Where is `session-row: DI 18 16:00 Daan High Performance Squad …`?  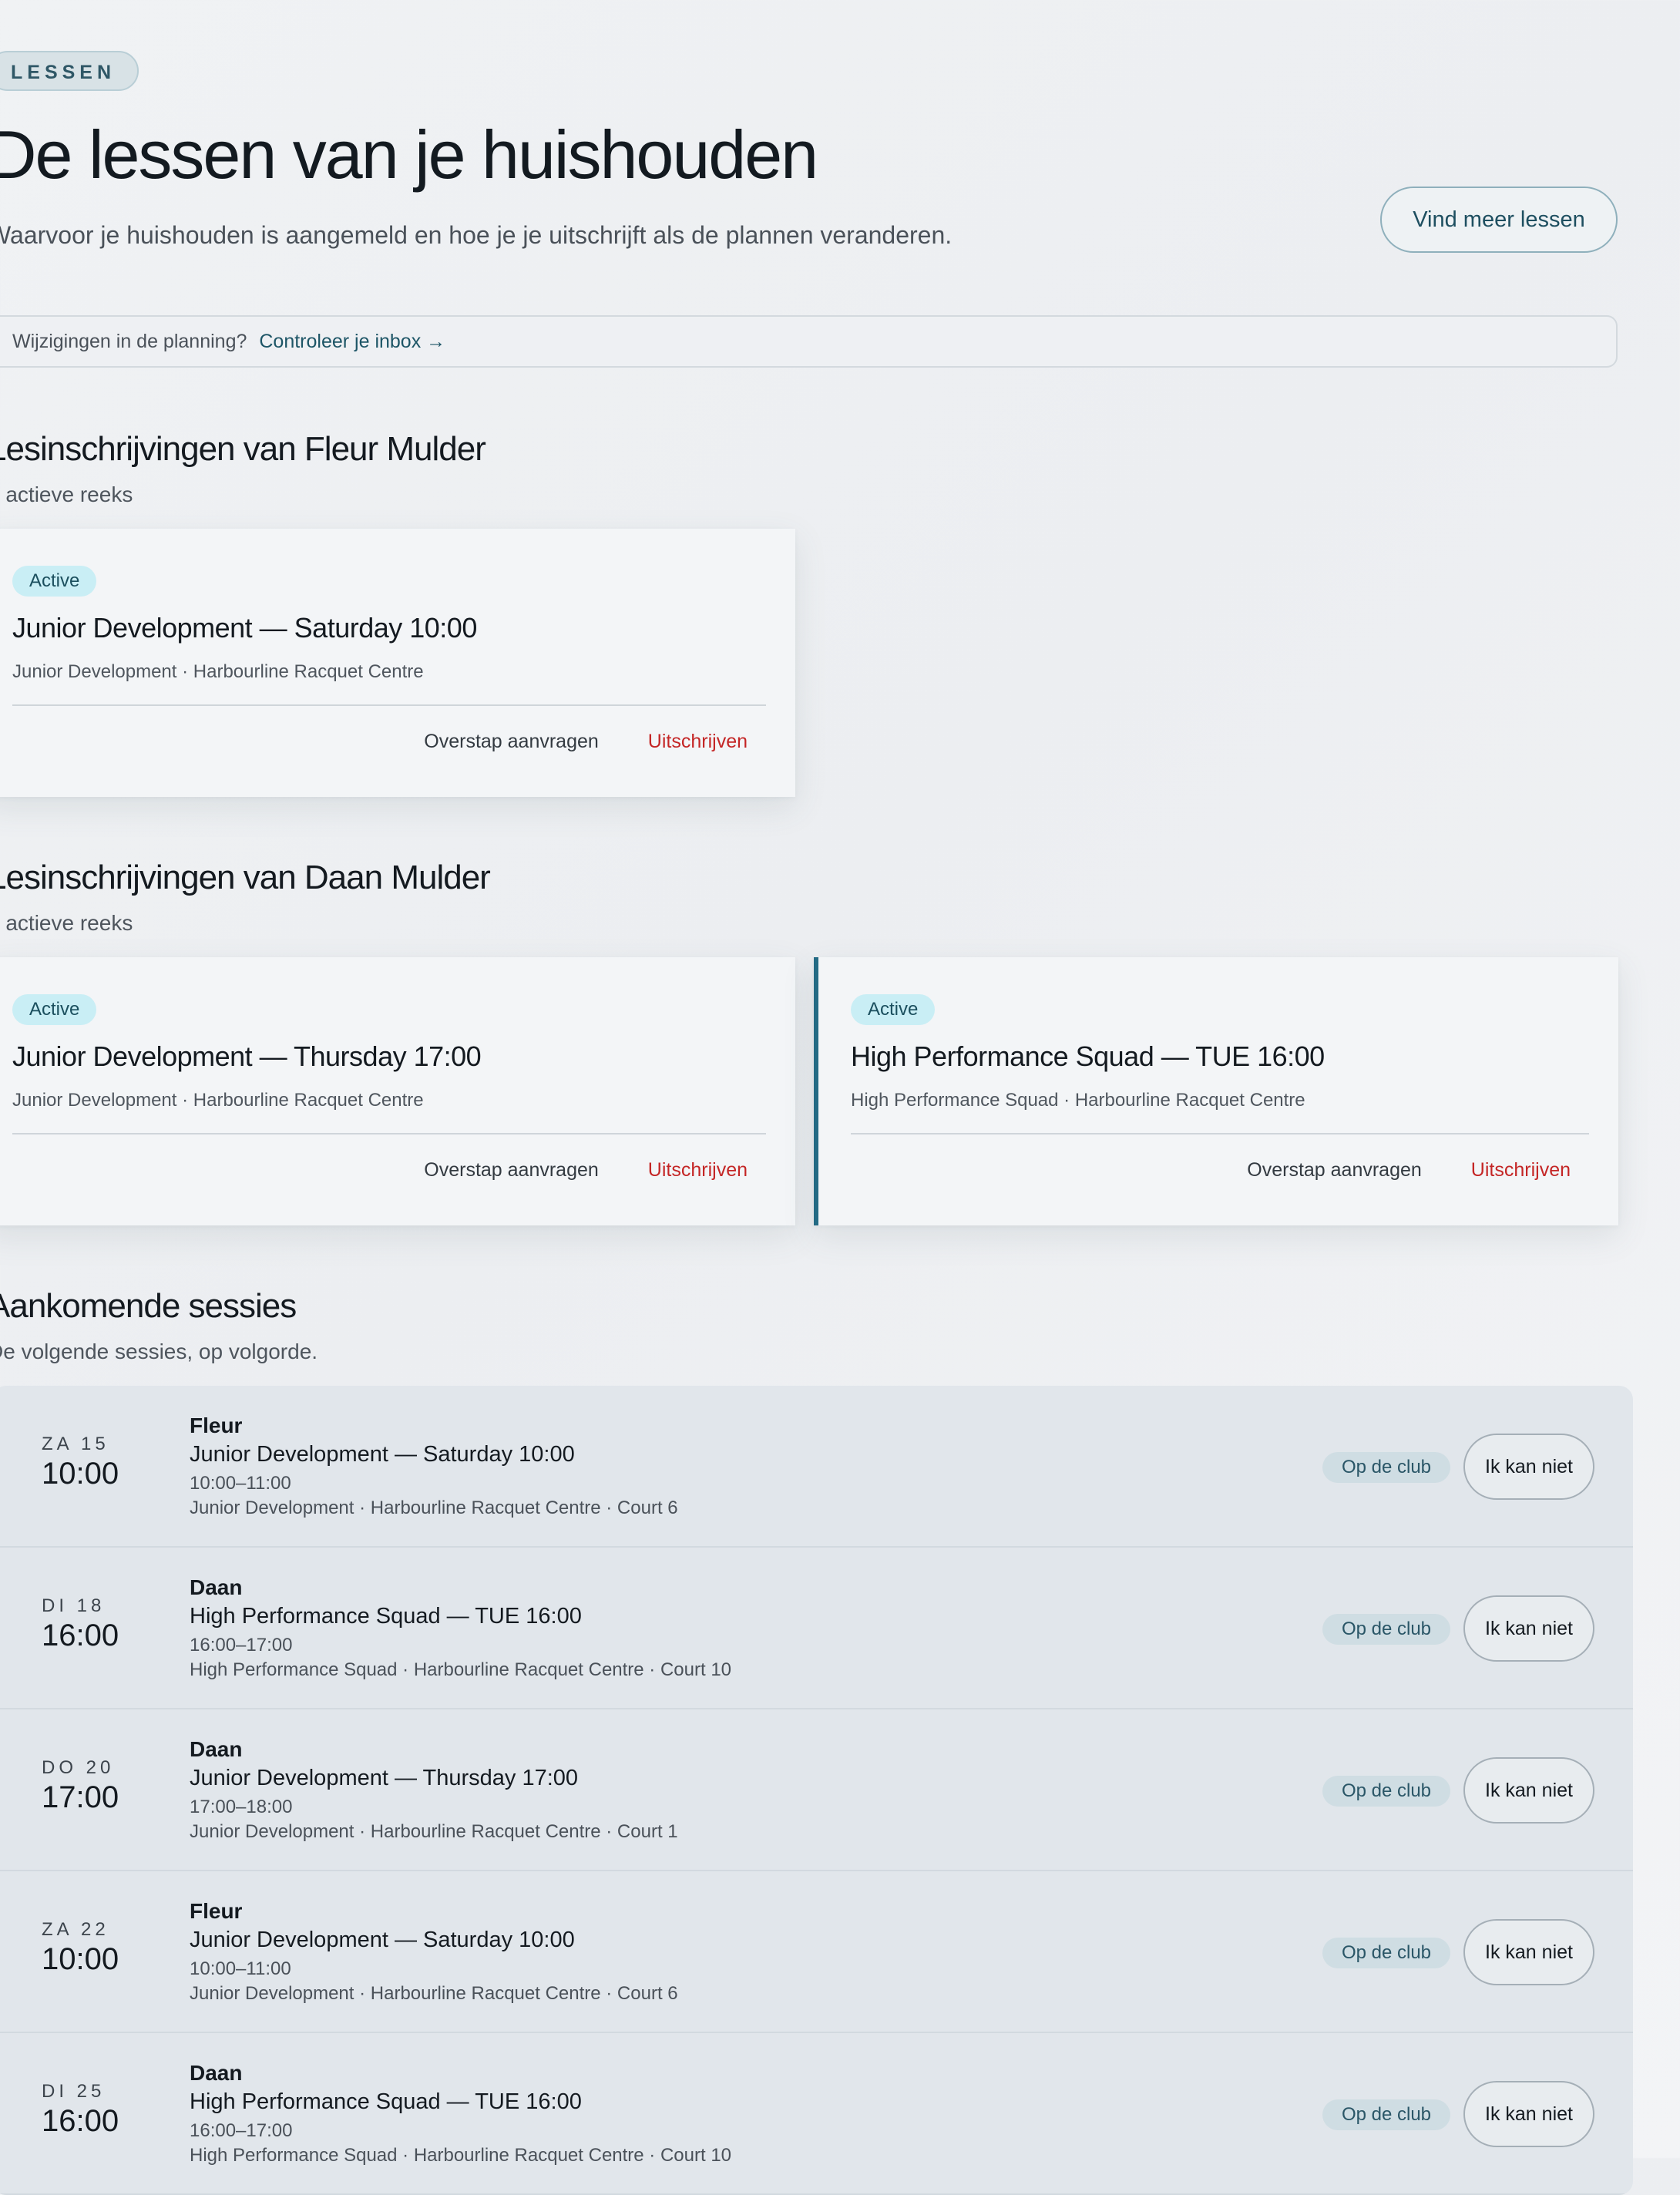
session-row: DI 18 16:00 Daan High Performance Squad … is located at coordinates (817, 1628).